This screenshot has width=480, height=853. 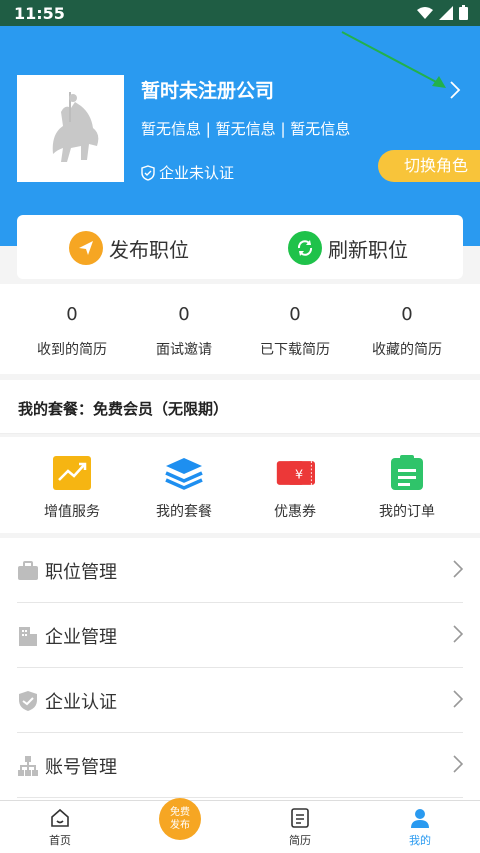 What do you see at coordinates (72, 473) in the screenshot?
I see `trend-icon` at bounding box center [72, 473].